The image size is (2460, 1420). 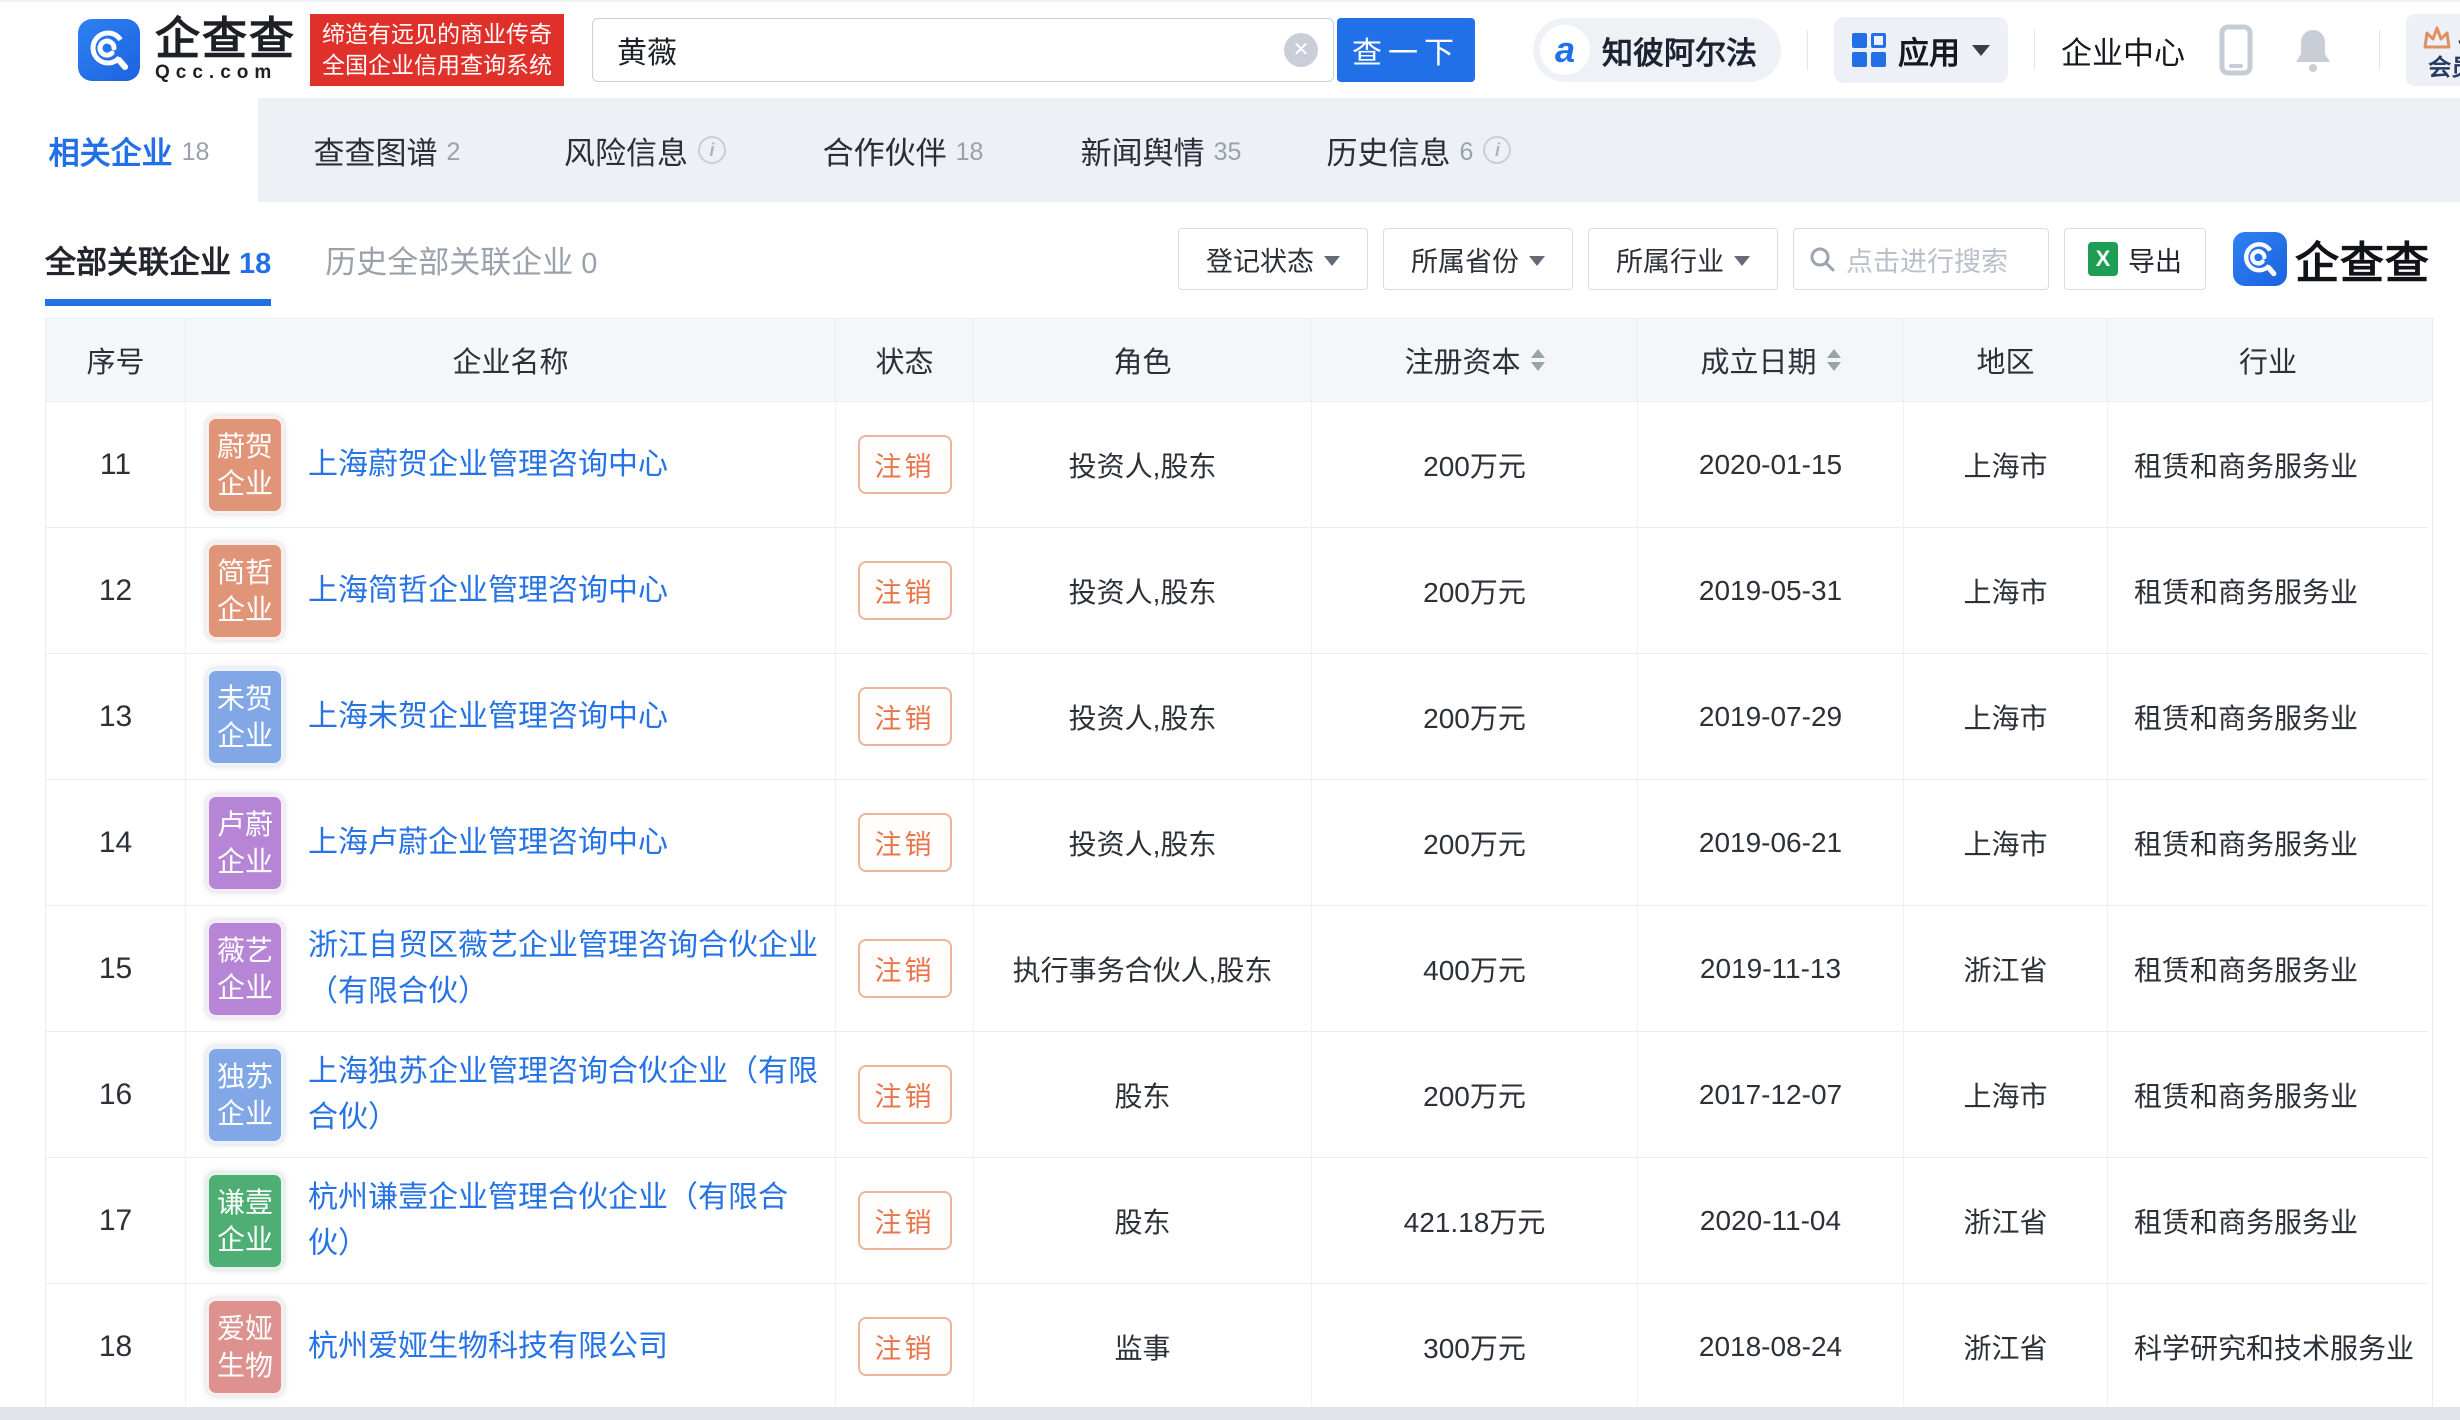 What do you see at coordinates (567, 969) in the screenshot?
I see `company-name-link: 浙江自贸区薇艺企业管理咨询合伙企业（有限合伙）` at bounding box center [567, 969].